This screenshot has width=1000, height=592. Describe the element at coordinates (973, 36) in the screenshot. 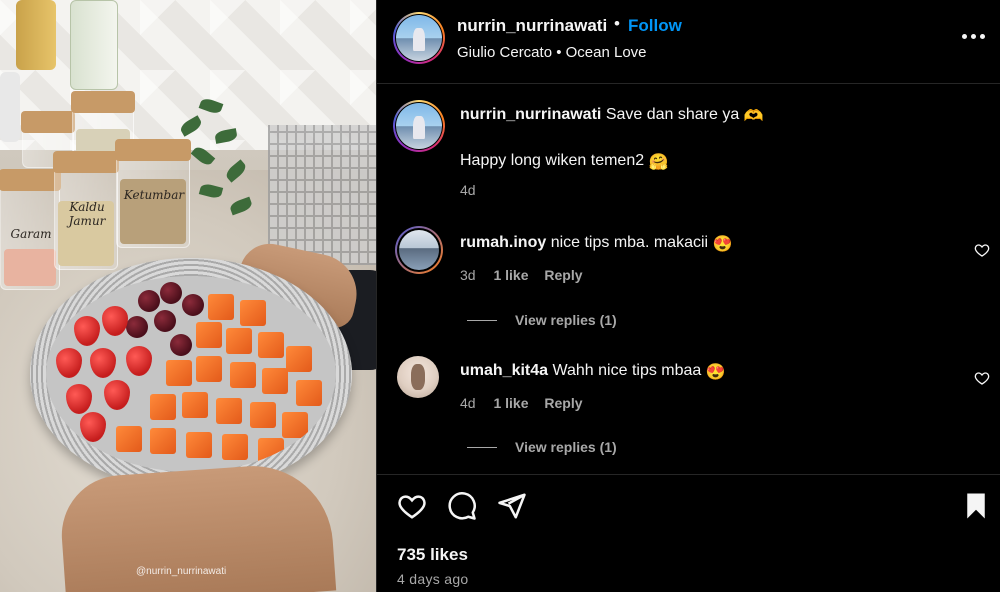

I see `more-options-icon` at that location.